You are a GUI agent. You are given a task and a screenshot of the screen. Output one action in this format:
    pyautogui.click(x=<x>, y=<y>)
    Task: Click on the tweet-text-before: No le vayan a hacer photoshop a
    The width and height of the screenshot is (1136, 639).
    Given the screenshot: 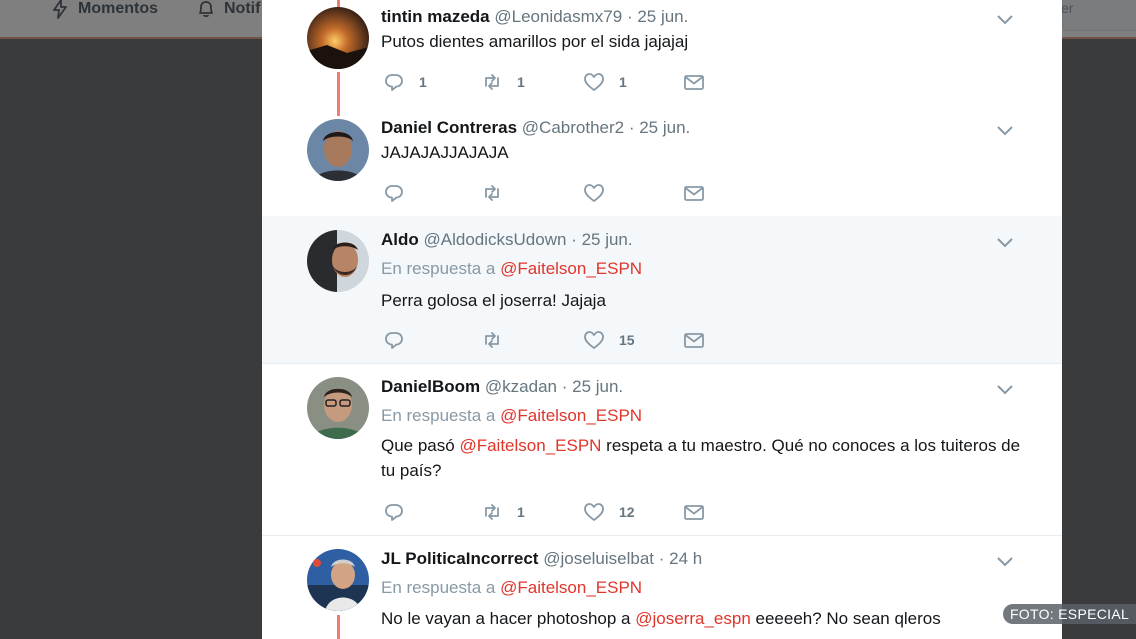 What is the action you would take?
    pyautogui.click(x=508, y=618)
    